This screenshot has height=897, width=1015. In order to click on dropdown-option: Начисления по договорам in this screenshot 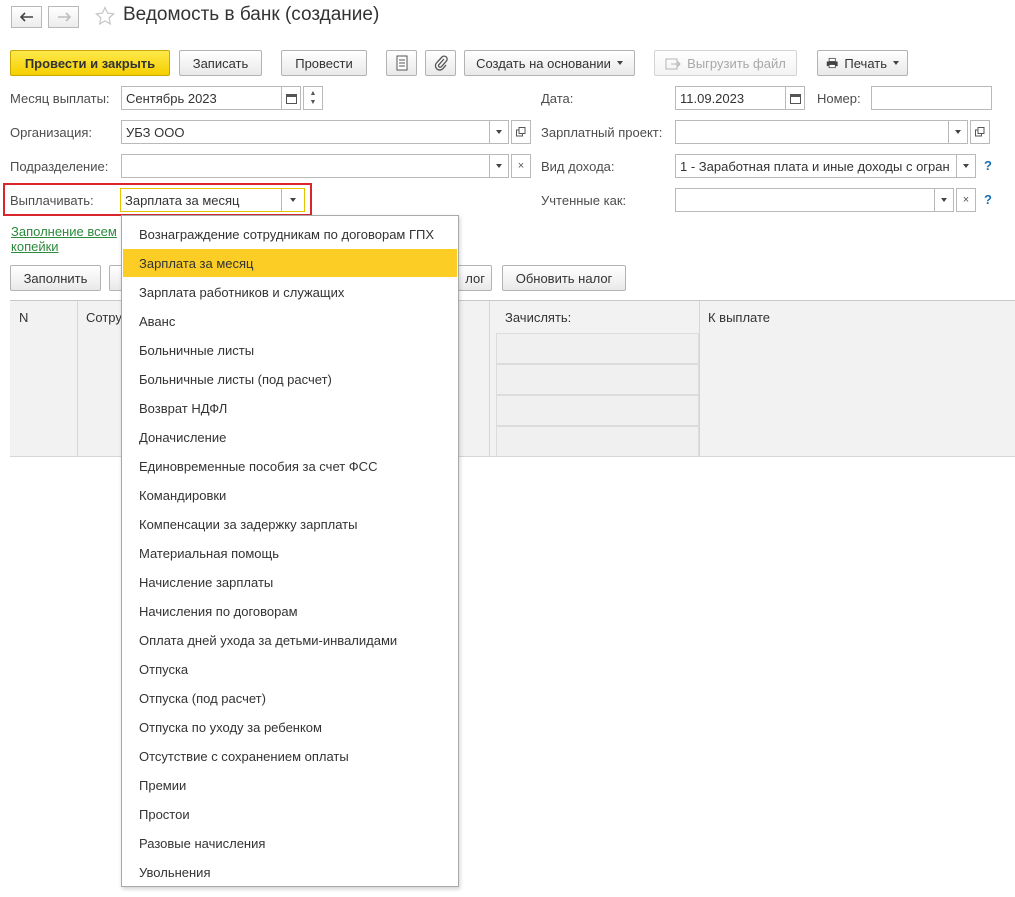, I will do `click(290, 611)`.